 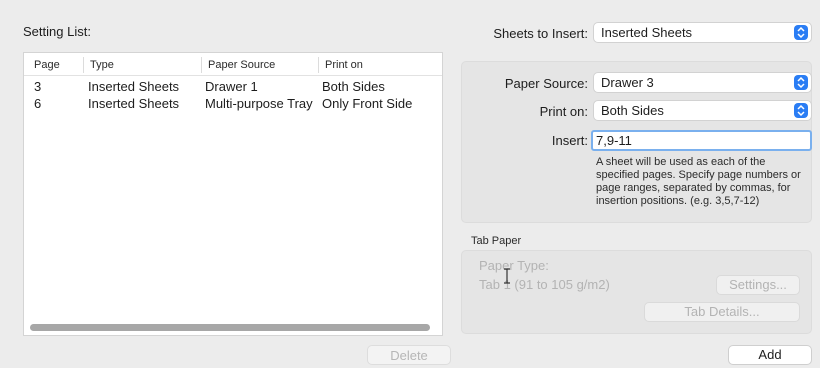 I want to click on sheets-to-insert-label: Sheets to Insert:, so click(x=540, y=33).